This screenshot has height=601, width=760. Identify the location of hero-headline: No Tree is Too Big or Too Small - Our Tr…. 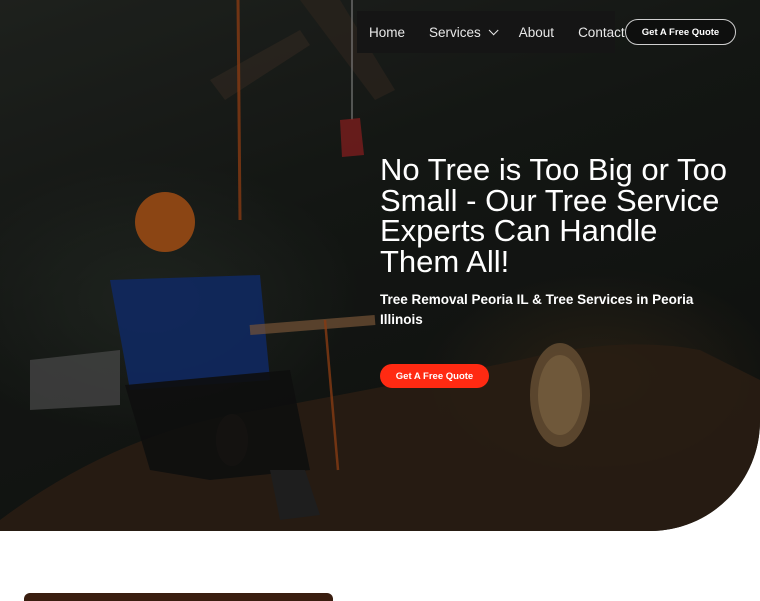
(553, 215).